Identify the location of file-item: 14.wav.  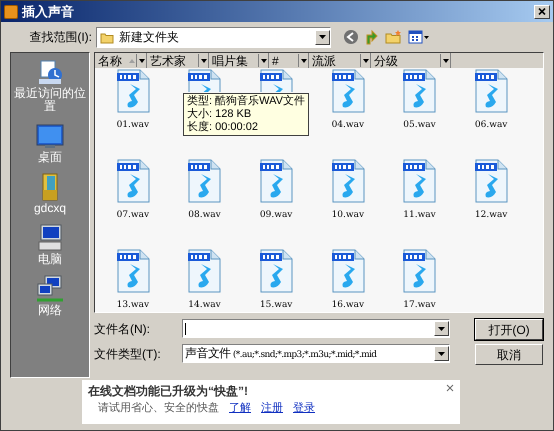
(204, 280).